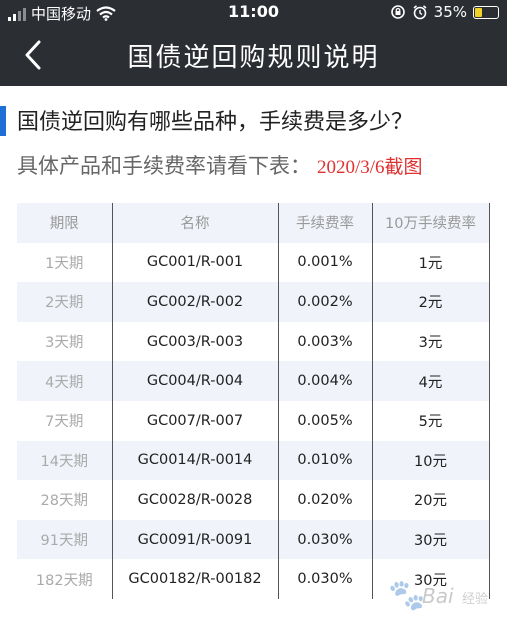  I want to click on cell-name: GC002/R-002, so click(195, 302).